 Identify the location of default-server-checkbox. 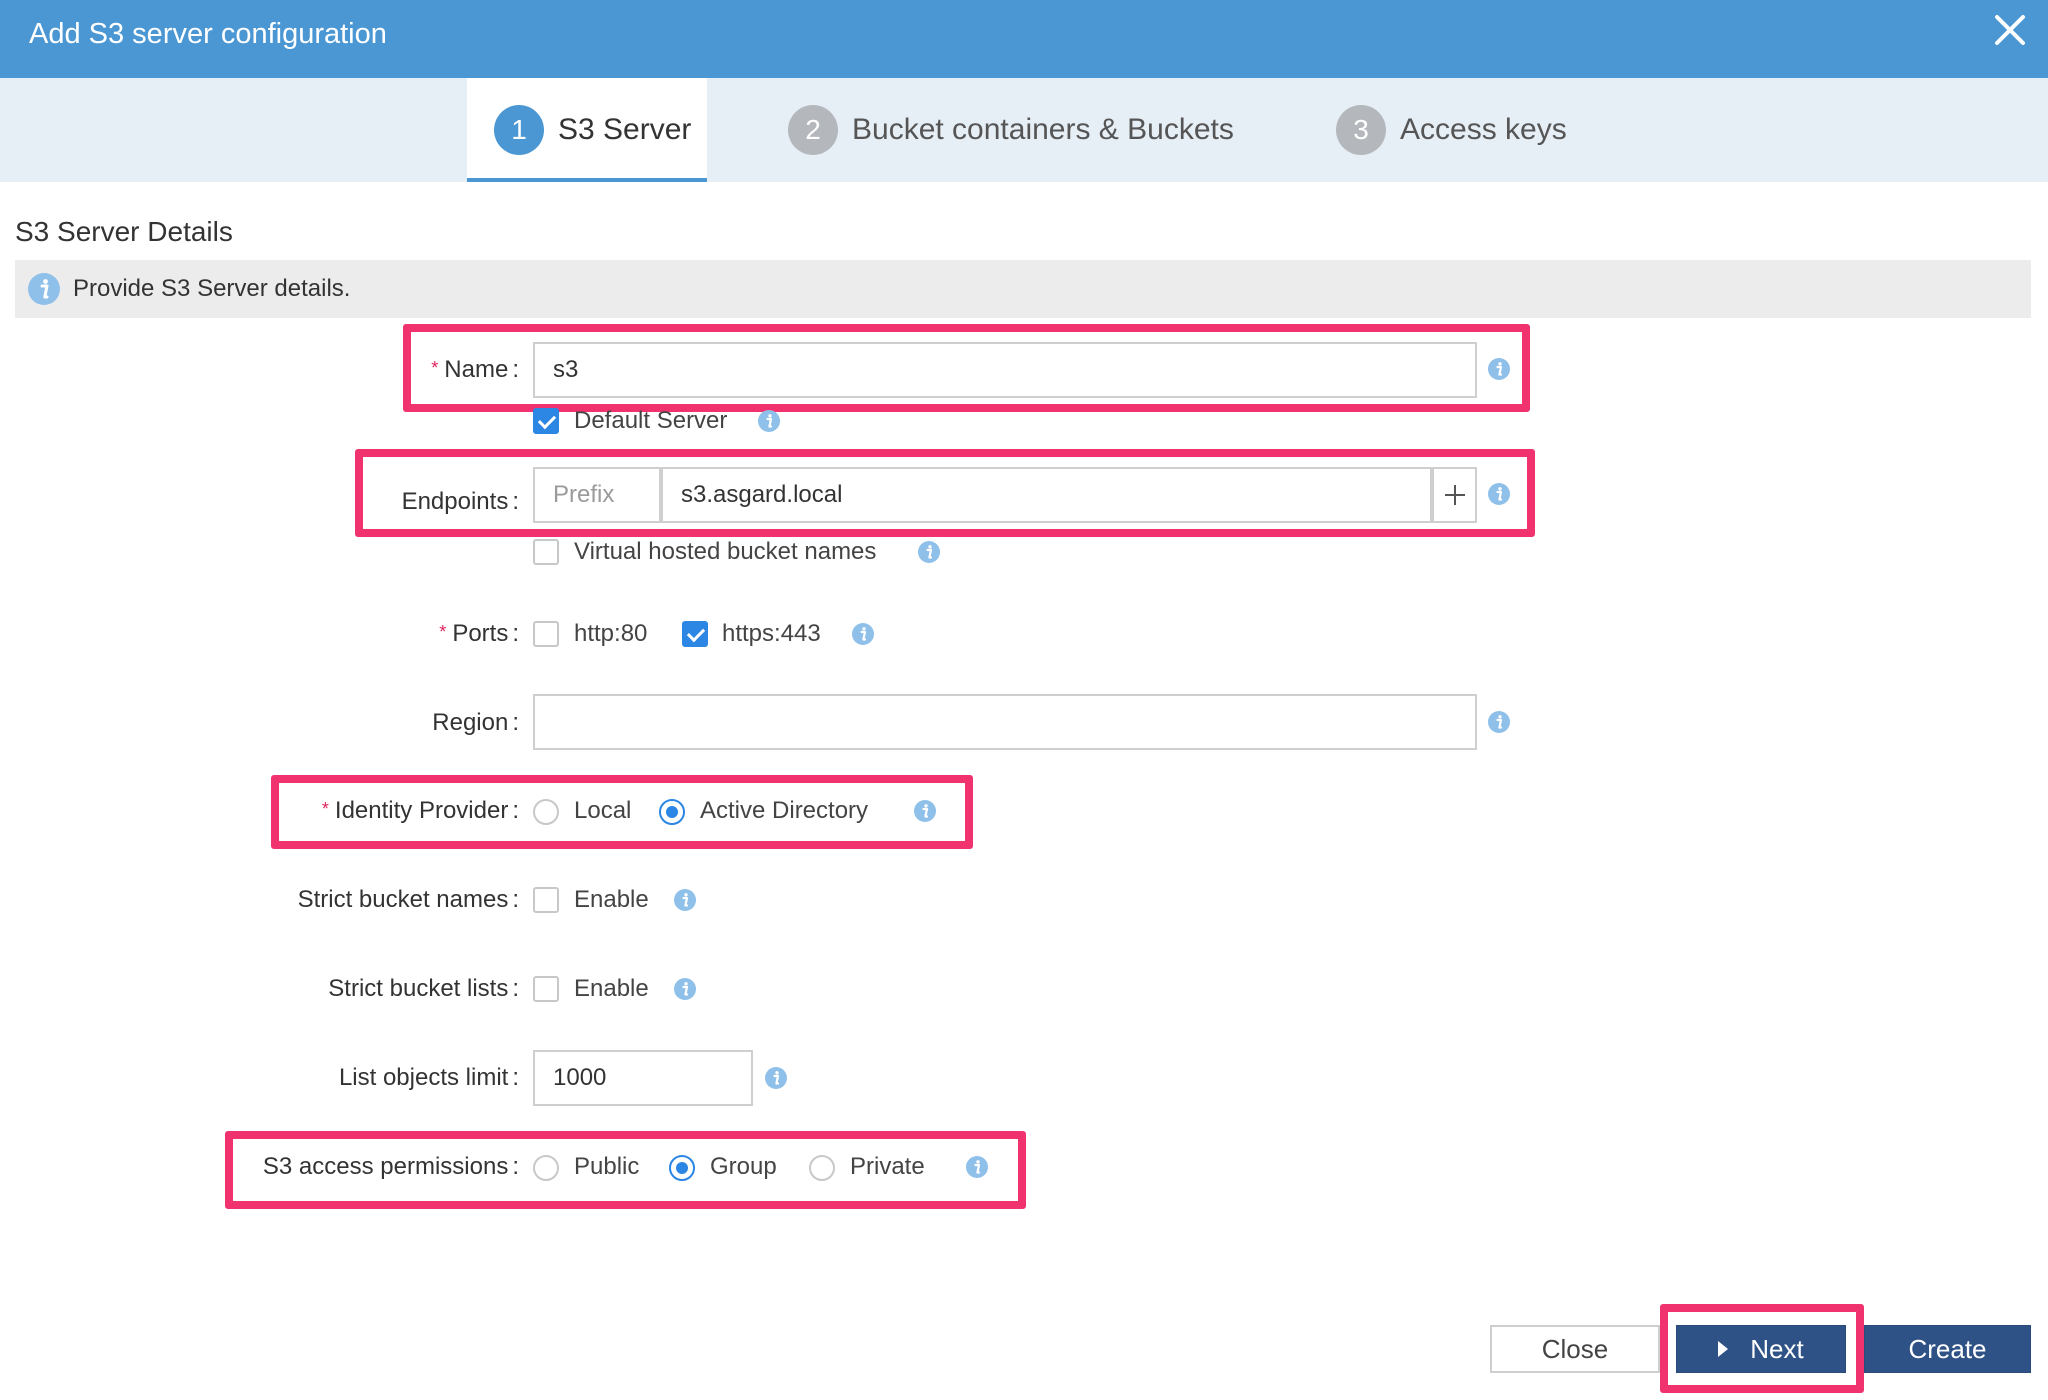
(546, 421).